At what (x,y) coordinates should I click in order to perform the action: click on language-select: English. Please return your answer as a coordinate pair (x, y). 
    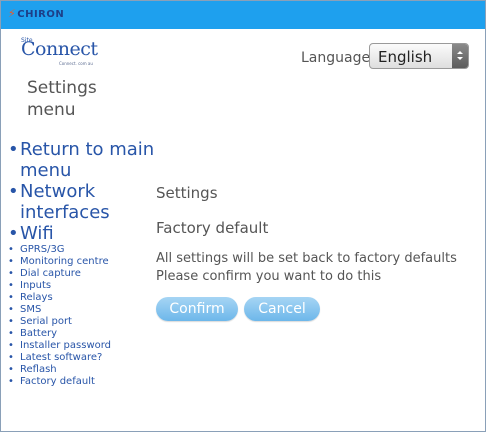
    Looking at the image, I should click on (419, 56).